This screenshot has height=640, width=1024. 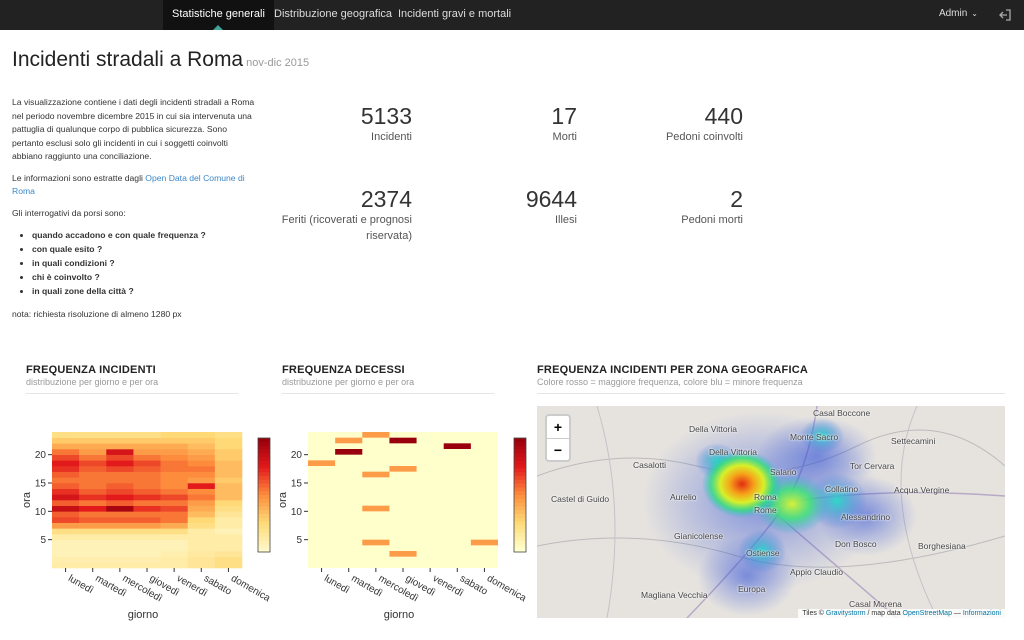 What do you see at coordinates (92, 382) in the screenshot?
I see `freq-panel-subtitle: distribuzione per giorno e per ora` at bounding box center [92, 382].